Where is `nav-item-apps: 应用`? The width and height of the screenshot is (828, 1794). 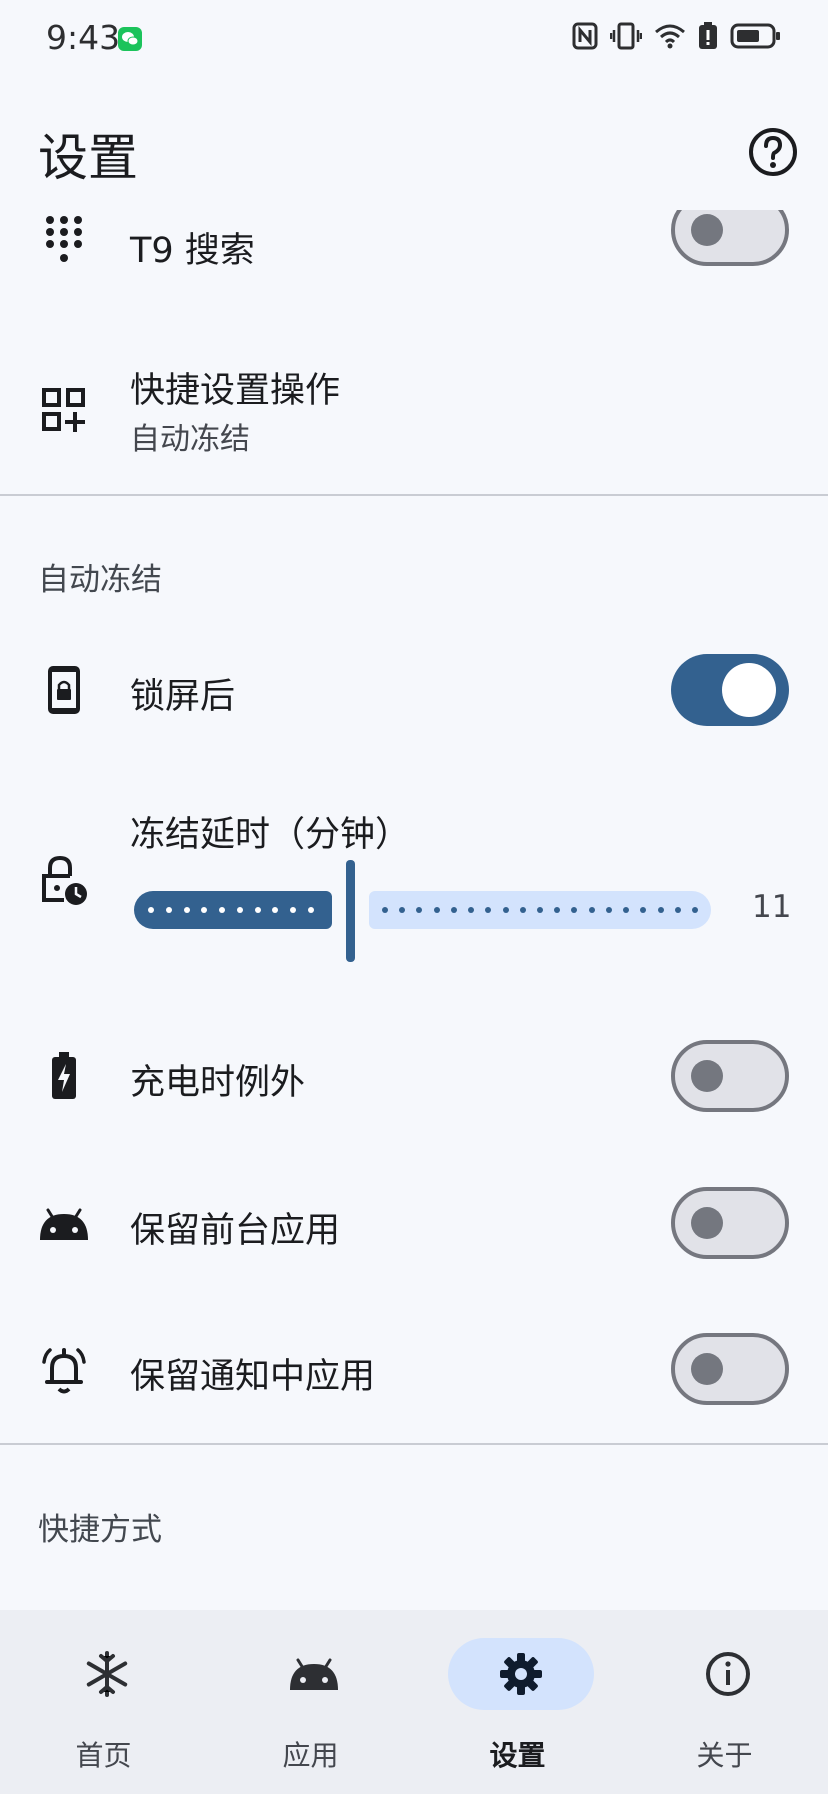 nav-item-apps: 应用 is located at coordinates (310, 1702).